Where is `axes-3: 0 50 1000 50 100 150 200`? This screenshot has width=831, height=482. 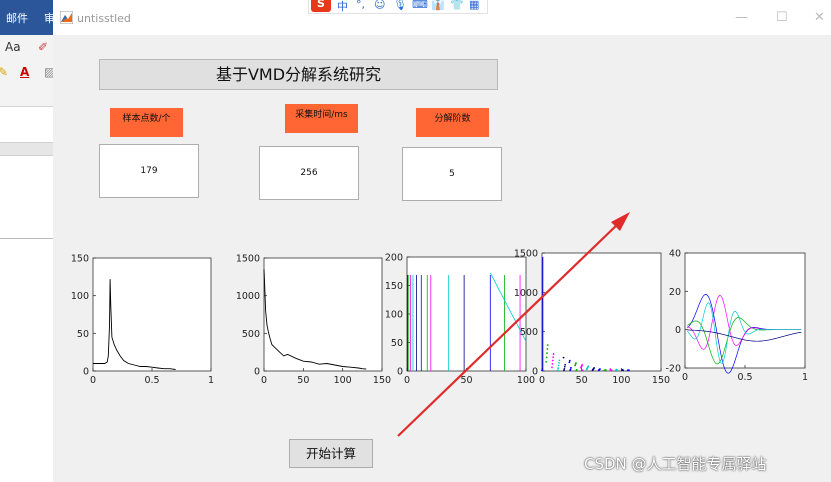 axes-3: 0 50 1000 50 100 150 200 is located at coordinates (460, 320).